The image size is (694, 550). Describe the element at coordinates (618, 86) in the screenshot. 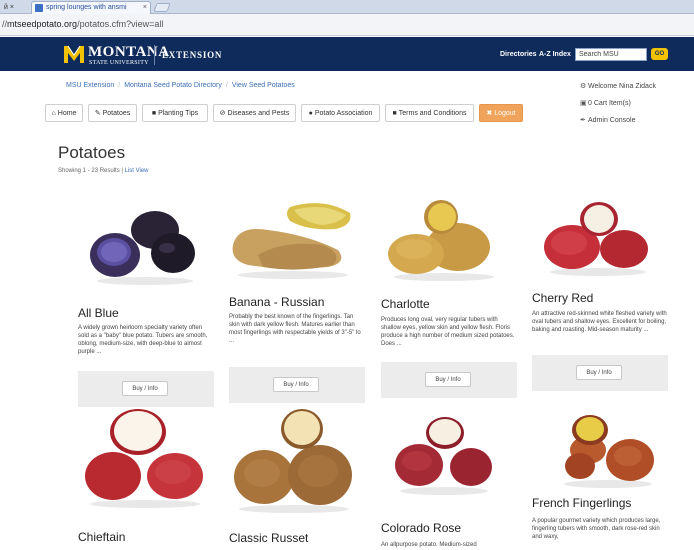

I see `welcome-link: ⚙ Welcome Nina Zidack` at that location.